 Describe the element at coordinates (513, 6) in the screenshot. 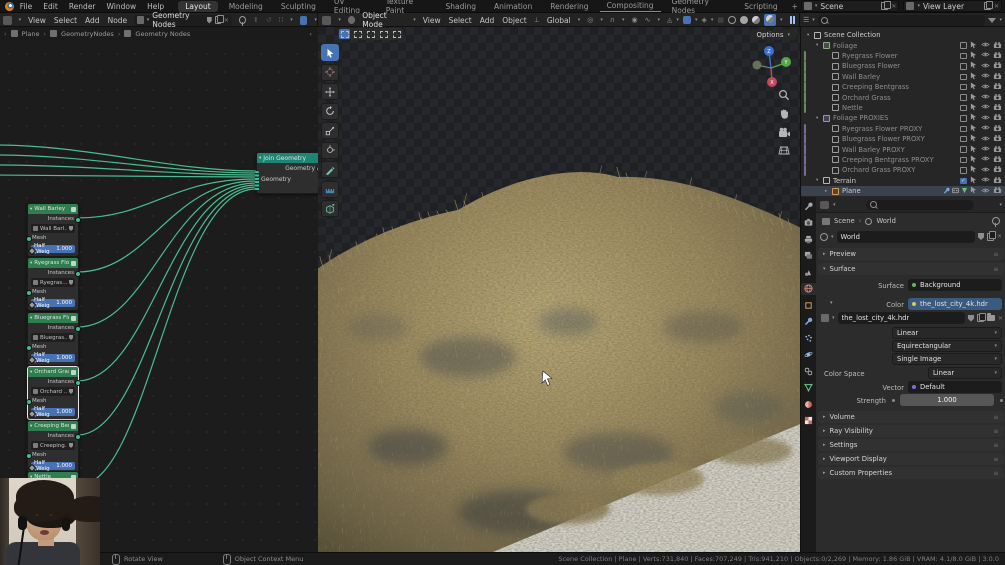

I see `workspace-tab-animation: Animation` at that location.